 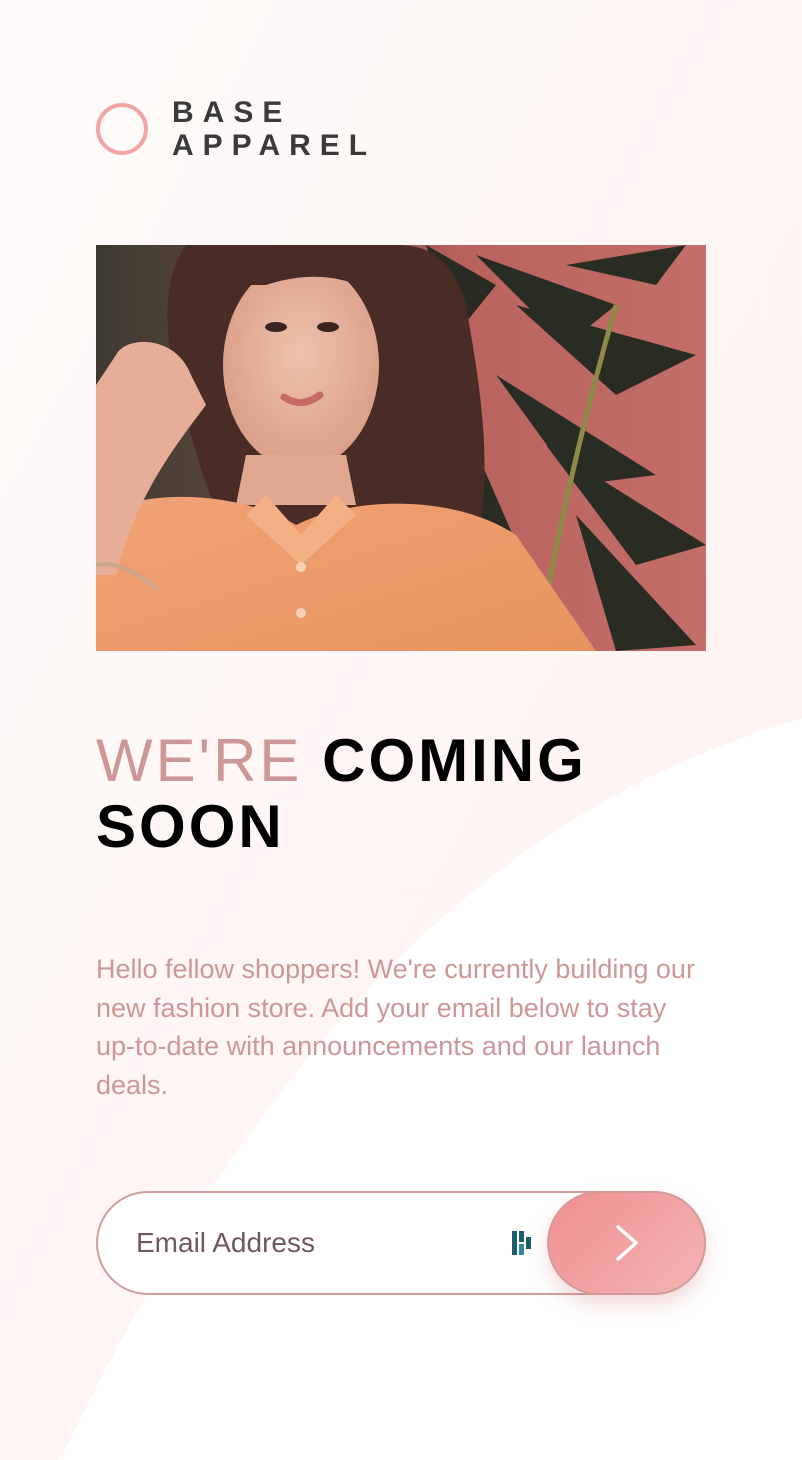 I want to click on title-light-word: WE'RE, so click(x=199, y=760).